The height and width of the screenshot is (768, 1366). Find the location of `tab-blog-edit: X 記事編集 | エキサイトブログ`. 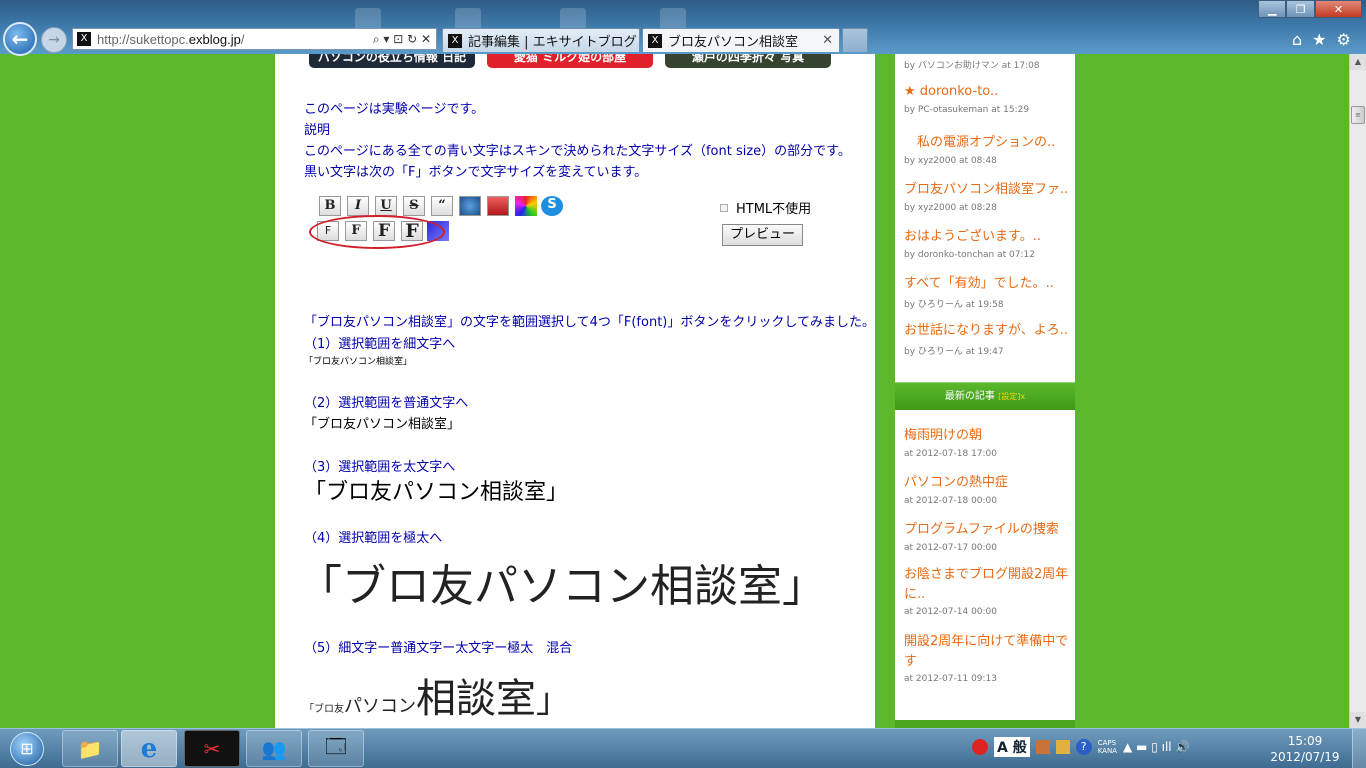

tab-blog-edit: X 記事編集 | エキサイトブログ is located at coordinates (541, 40).